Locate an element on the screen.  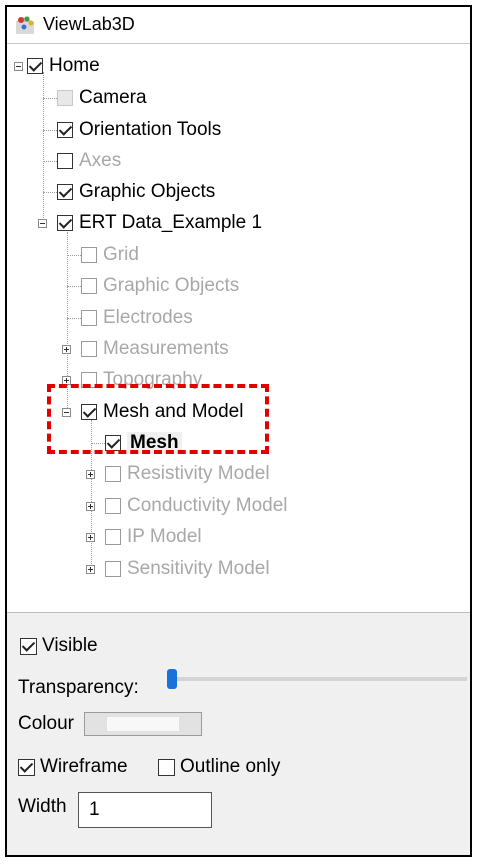
visible-label: Visible is located at coordinates (70, 645).